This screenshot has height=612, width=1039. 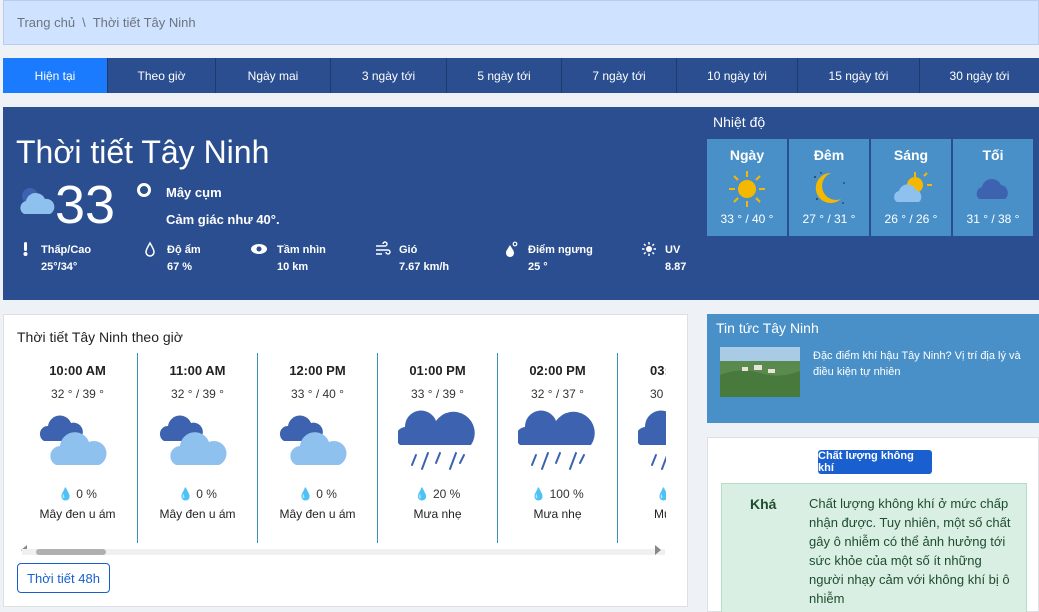 What do you see at coordinates (273, 75) in the screenshot?
I see `tab-tomorrow: Ngày mai` at bounding box center [273, 75].